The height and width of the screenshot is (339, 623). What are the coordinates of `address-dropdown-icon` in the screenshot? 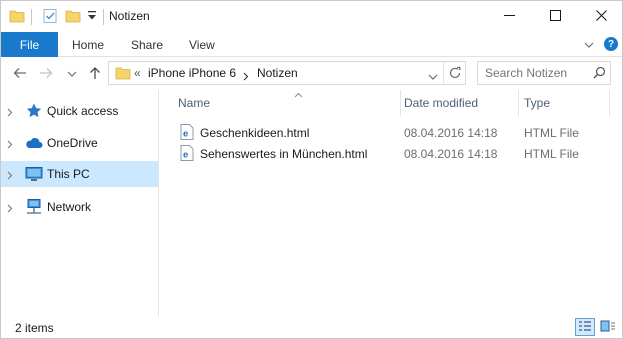 It's located at (433, 77).